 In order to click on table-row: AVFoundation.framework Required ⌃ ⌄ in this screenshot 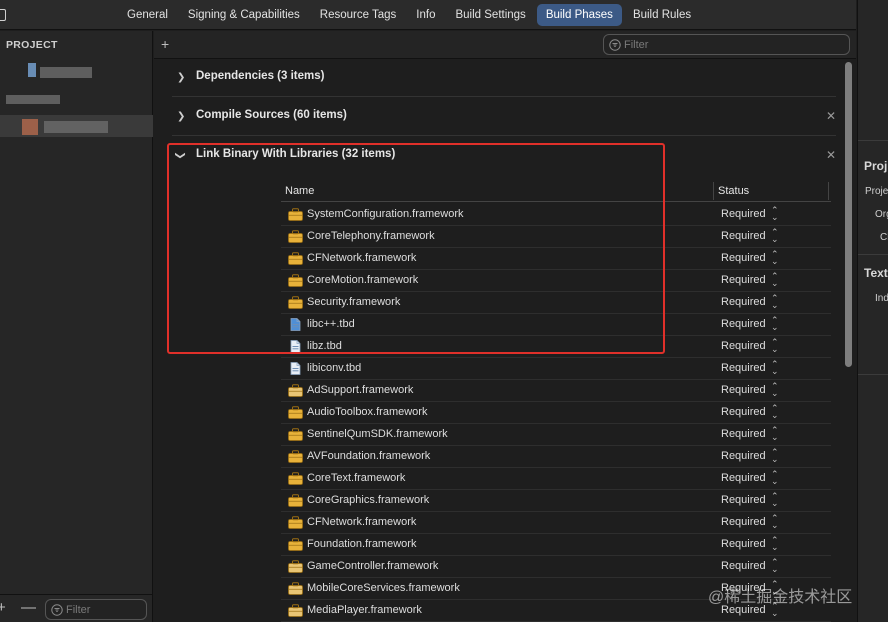, I will do `click(556, 457)`.